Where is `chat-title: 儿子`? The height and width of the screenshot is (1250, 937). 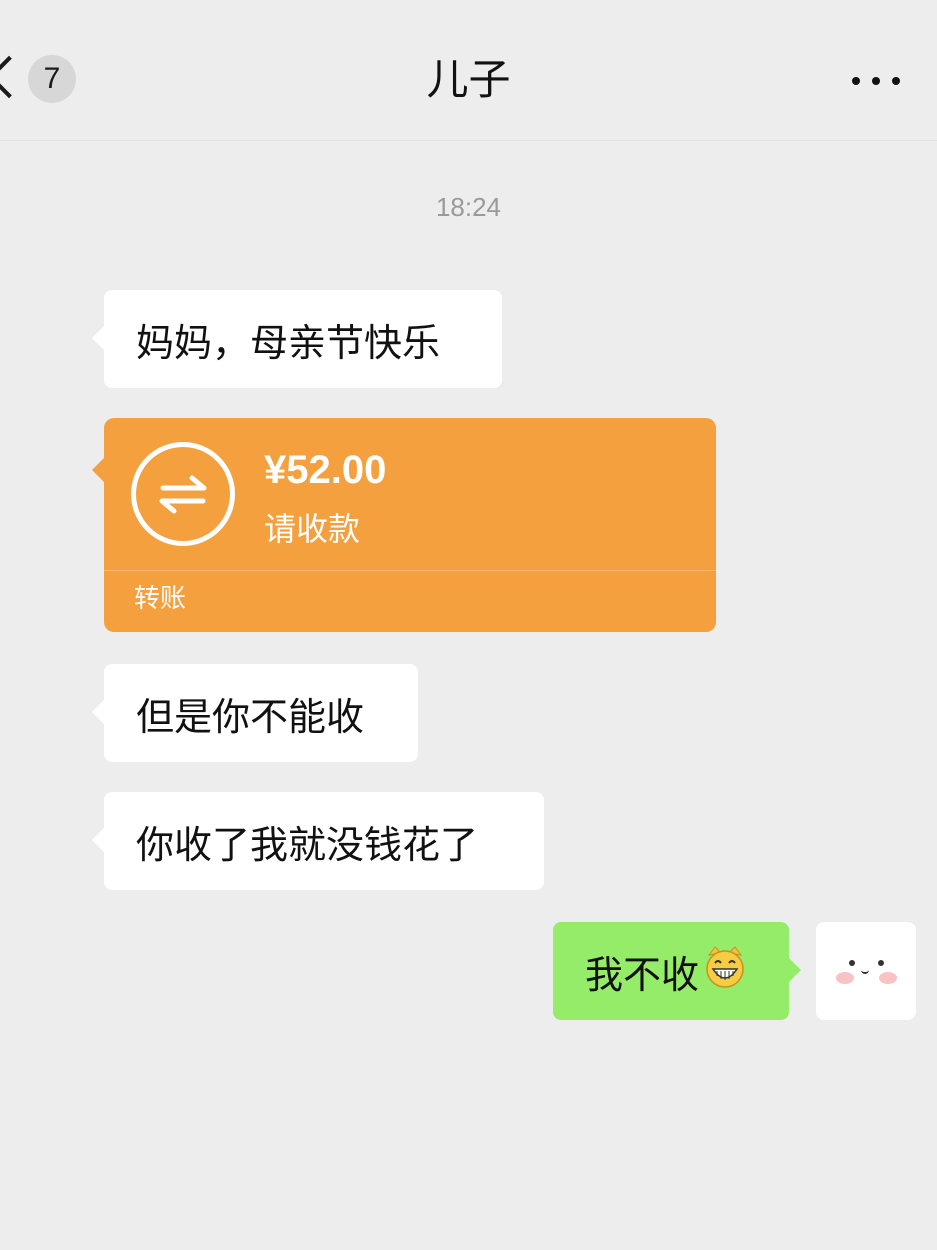 chat-title: 儿子 is located at coordinates (468, 79).